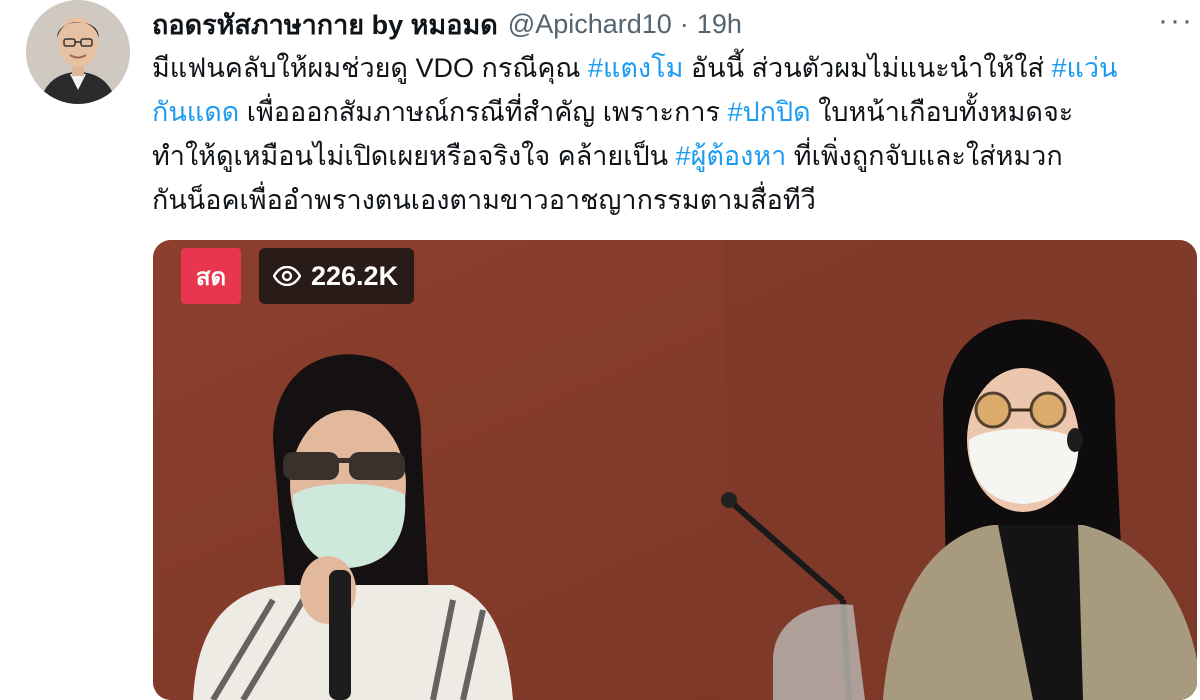 Image resolution: width=1200 pixels, height=700 pixels. I want to click on avatar, so click(78, 52).